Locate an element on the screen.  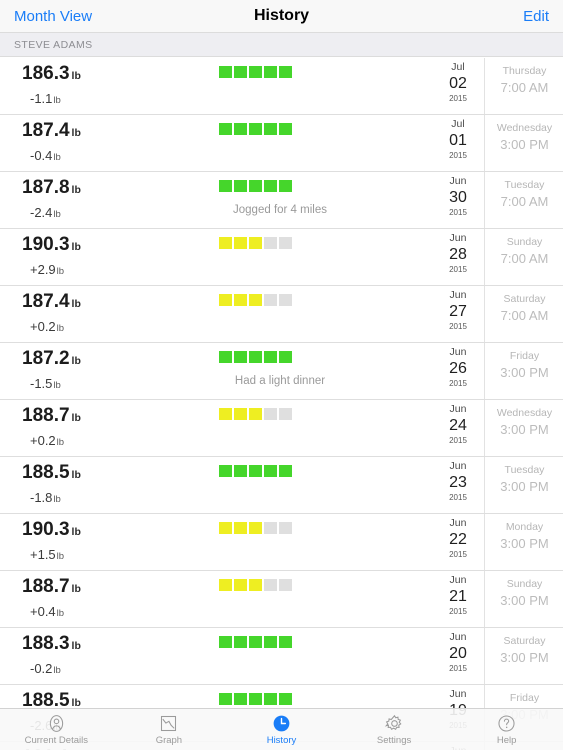
weight-change-number: +0.4 is located at coordinates (43, 611).